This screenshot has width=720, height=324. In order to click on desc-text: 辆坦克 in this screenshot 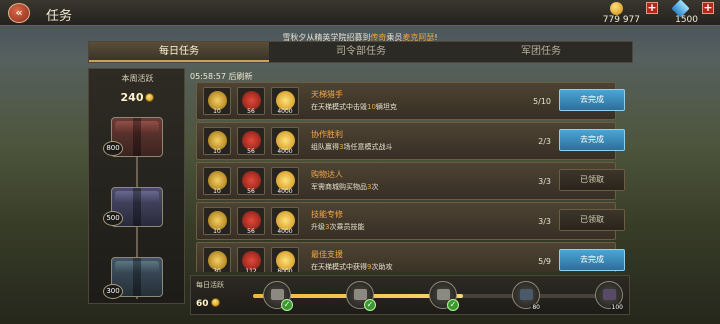, I will do `click(386, 107)`.